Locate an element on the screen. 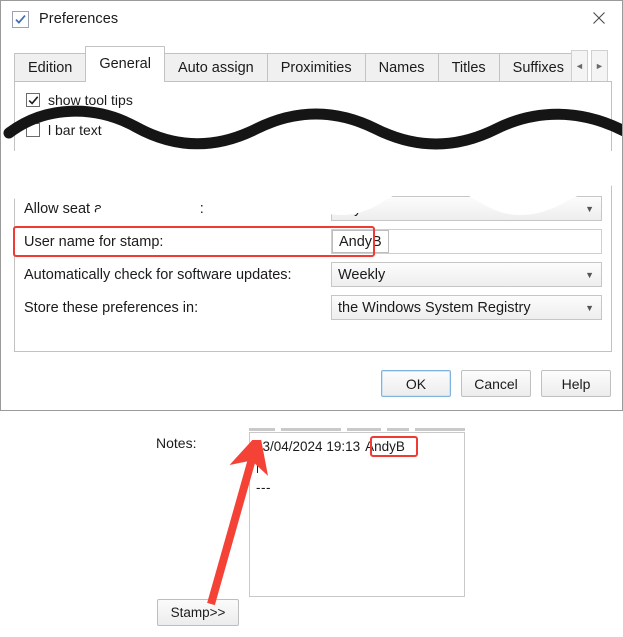  notes-clipped-row-strip is located at coordinates (357, 427).